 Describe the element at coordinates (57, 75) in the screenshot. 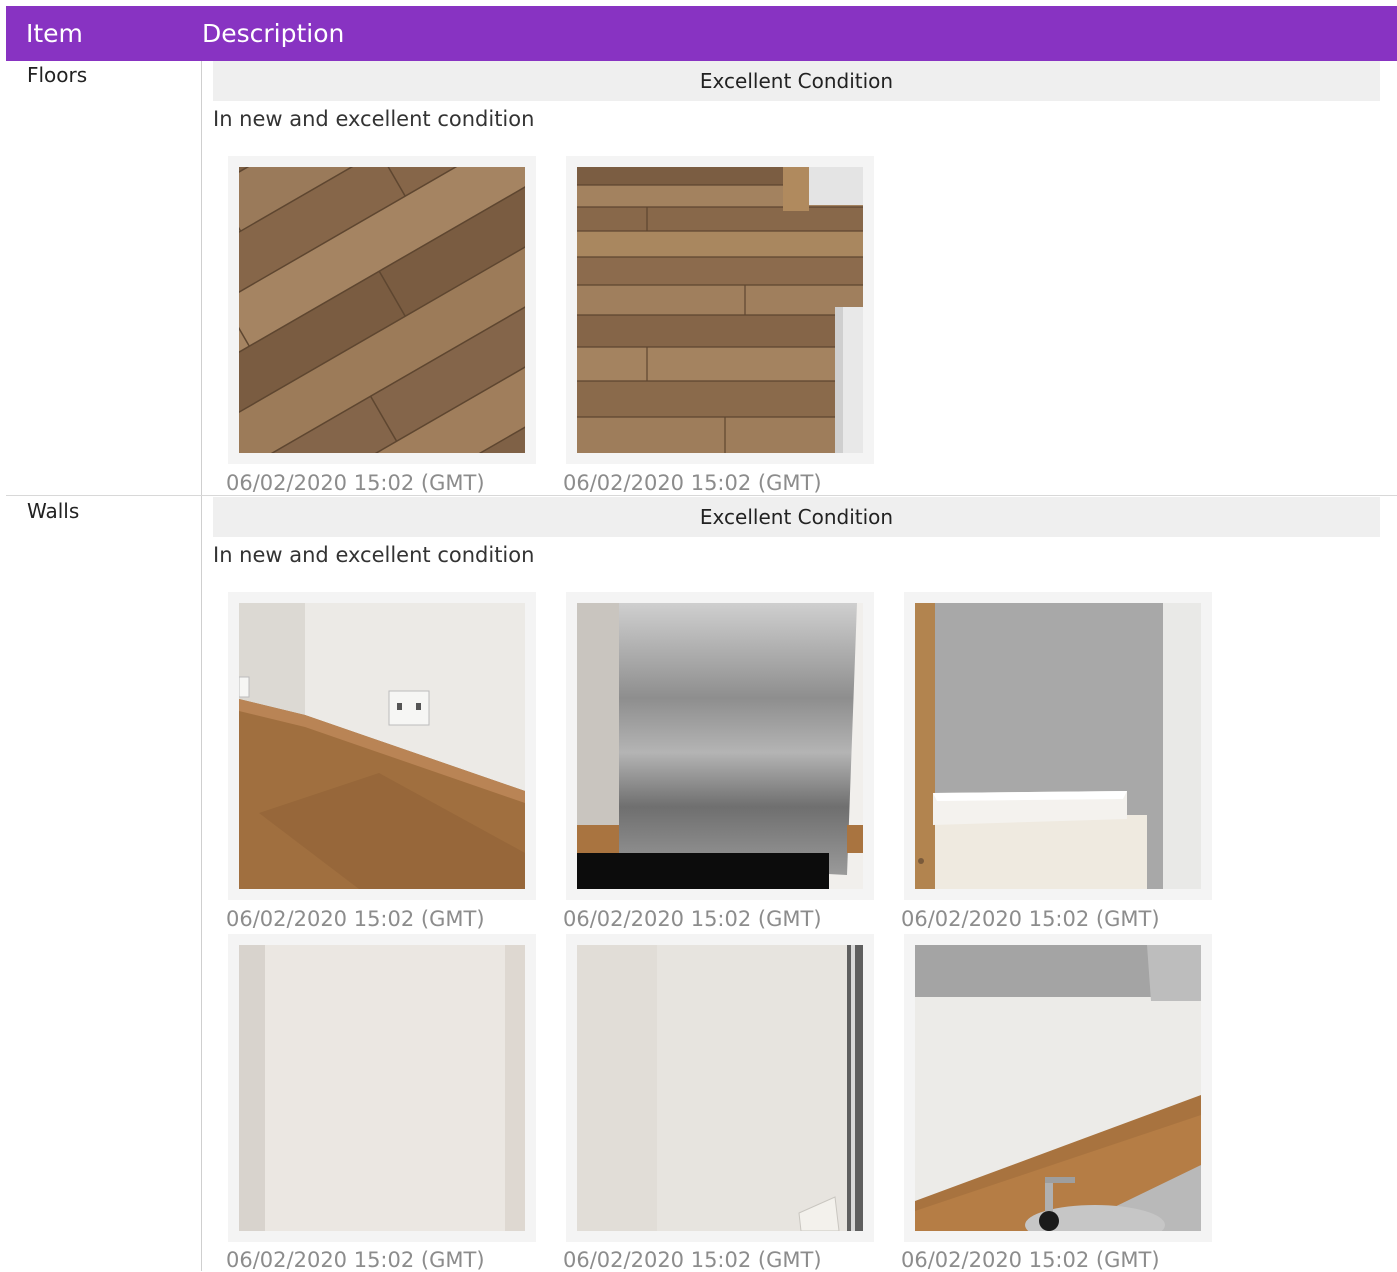

I see `row-item-floors: Floors` at that location.